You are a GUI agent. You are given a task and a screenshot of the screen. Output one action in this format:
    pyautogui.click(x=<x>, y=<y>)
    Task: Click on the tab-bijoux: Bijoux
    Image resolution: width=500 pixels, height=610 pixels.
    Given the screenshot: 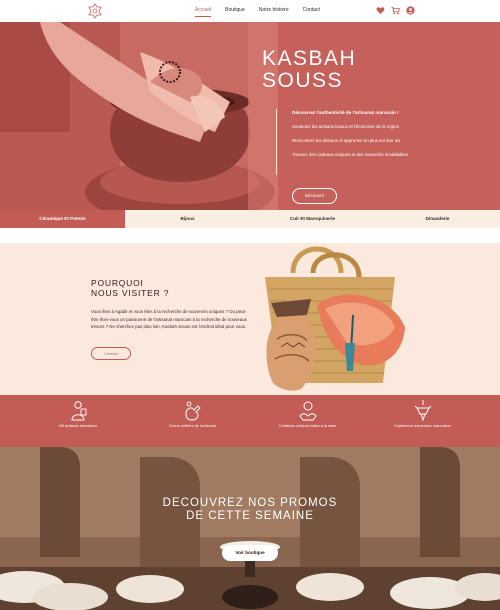 What is the action you would take?
    pyautogui.click(x=187, y=219)
    